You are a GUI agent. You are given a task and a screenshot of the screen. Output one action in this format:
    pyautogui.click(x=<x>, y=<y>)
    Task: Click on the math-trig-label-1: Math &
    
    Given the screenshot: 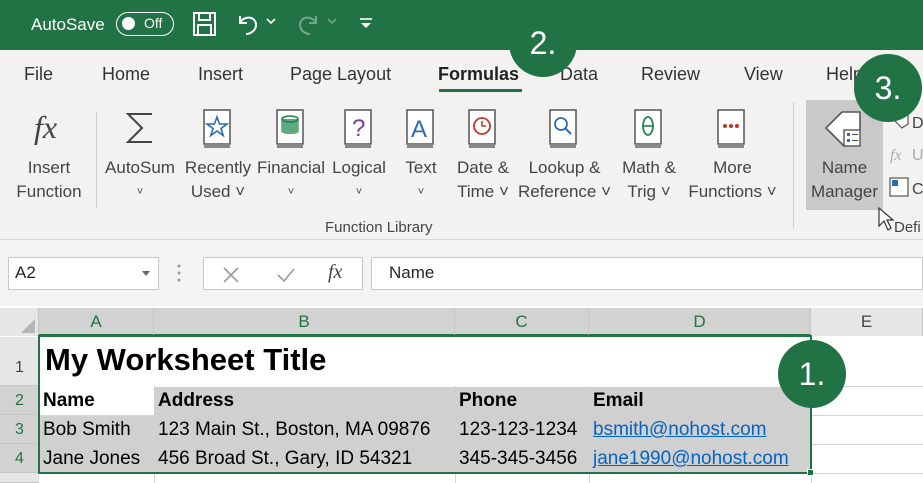 What is the action you would take?
    pyautogui.click(x=649, y=167)
    